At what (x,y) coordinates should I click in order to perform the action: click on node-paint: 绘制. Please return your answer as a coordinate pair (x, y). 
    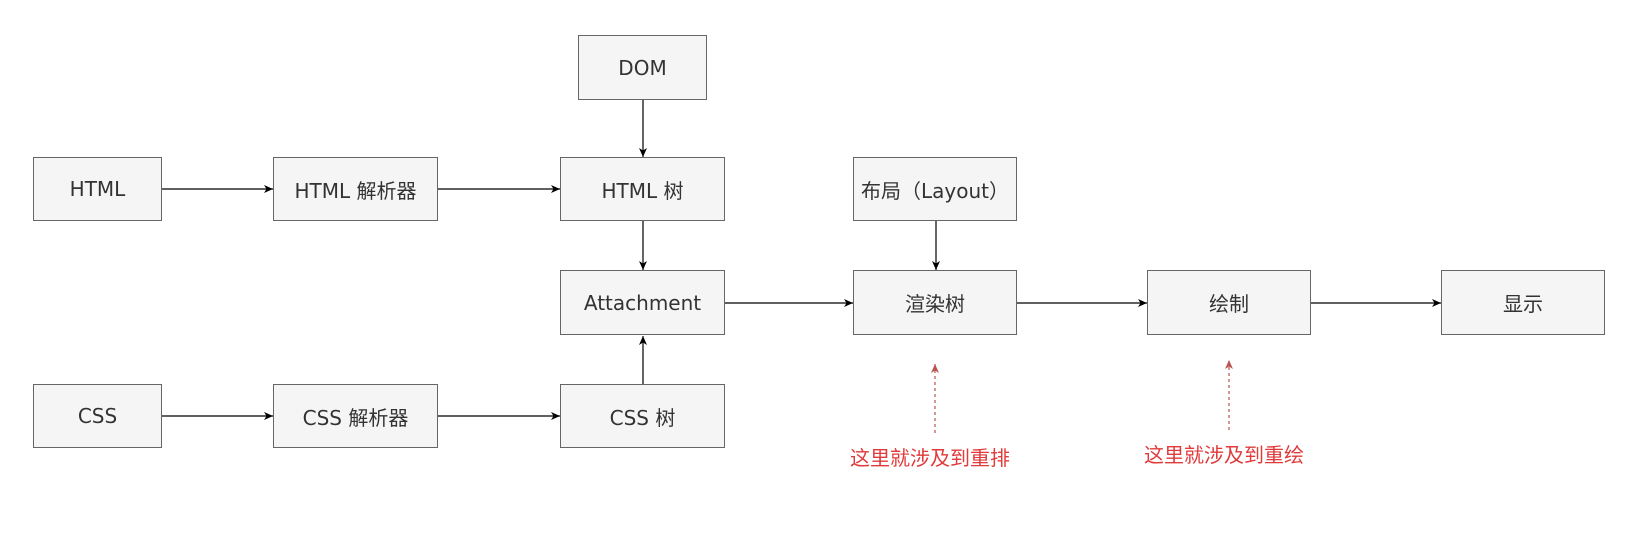
    Looking at the image, I should click on (1229, 302).